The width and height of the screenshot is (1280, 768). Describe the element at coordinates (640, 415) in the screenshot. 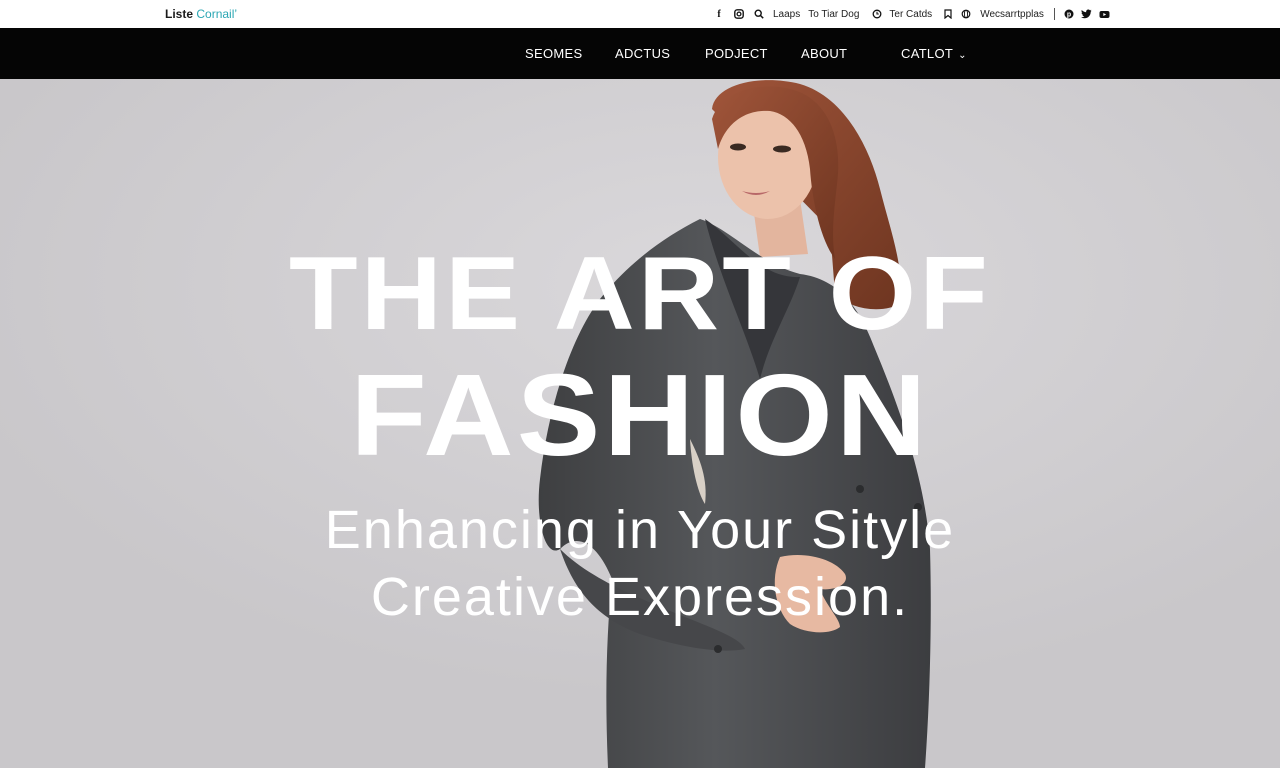

I see `hero-headline-line-2: FASHION` at that location.